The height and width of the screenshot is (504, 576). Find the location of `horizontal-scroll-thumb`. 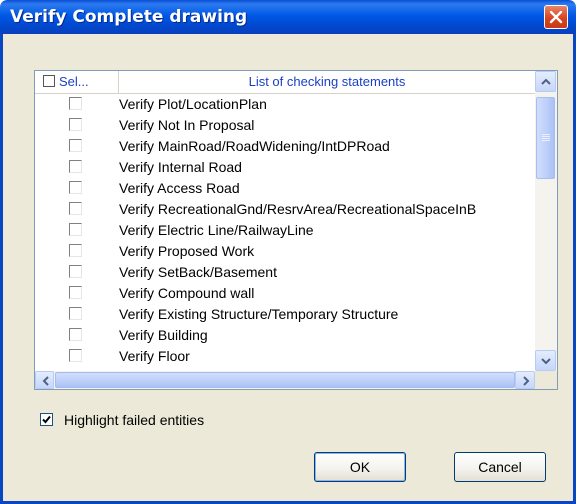

horizontal-scroll-thumb is located at coordinates (285, 380).